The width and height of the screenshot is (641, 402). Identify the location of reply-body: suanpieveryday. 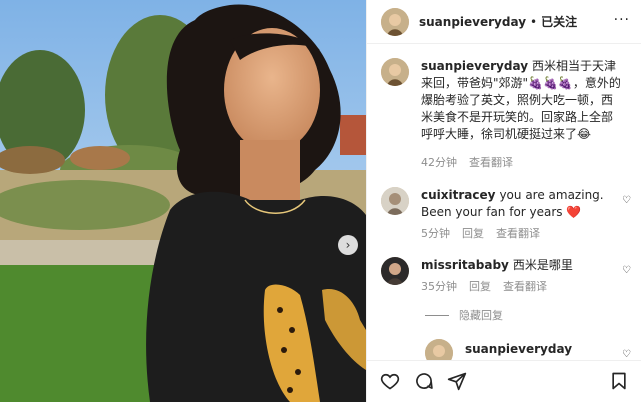
(553, 349).